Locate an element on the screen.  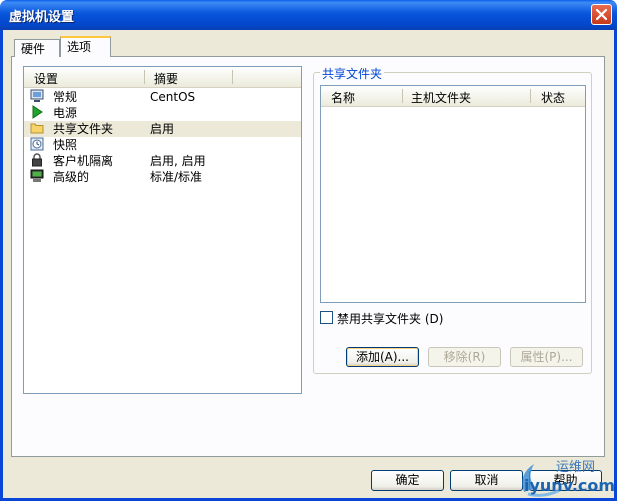
column-header-status: 状态 is located at coordinates (553, 97).